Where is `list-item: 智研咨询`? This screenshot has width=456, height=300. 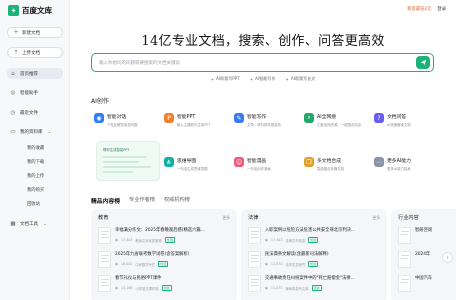
list-item: 智研咨询 is located at coordinates (415, 235).